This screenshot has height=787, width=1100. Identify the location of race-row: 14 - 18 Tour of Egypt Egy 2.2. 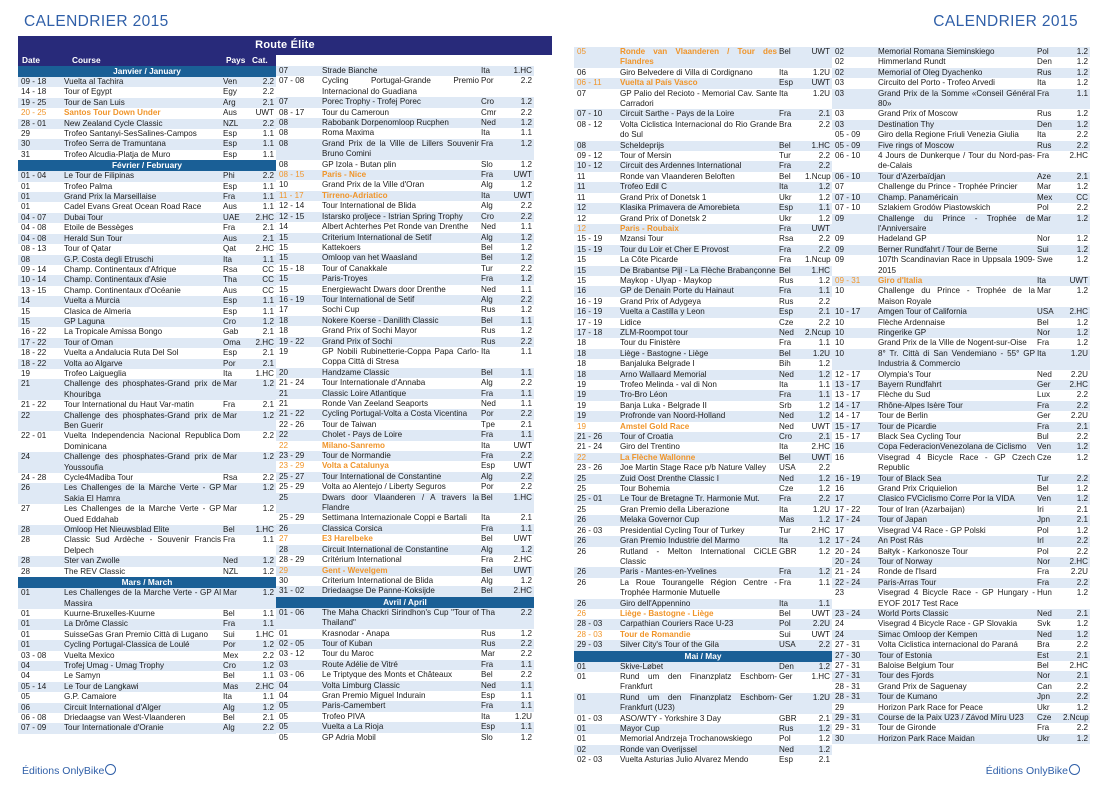
(147, 92).